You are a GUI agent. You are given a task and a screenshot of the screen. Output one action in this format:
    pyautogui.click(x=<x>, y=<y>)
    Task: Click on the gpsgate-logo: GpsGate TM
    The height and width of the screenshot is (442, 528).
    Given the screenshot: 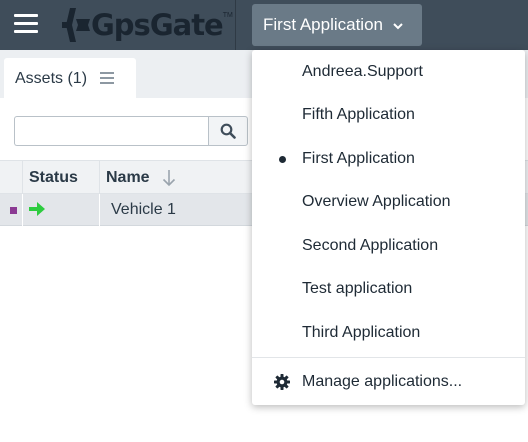 What is the action you would take?
    pyautogui.click(x=147, y=25)
    